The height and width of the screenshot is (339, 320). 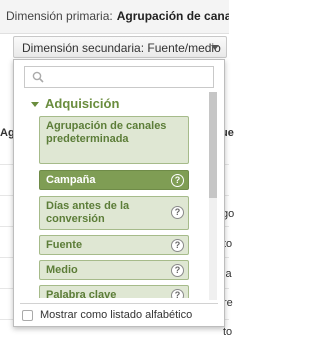 I want to click on dimension-item-label: Fuente, so click(x=64, y=245).